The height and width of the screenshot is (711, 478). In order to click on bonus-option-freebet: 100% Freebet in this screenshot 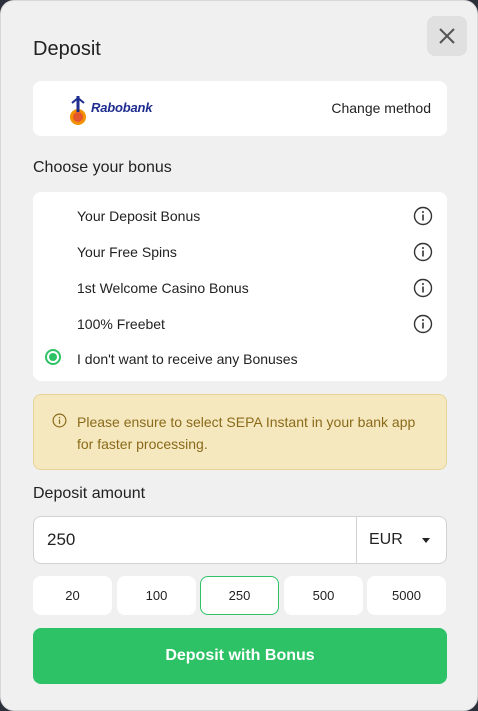, I will do `click(240, 324)`.